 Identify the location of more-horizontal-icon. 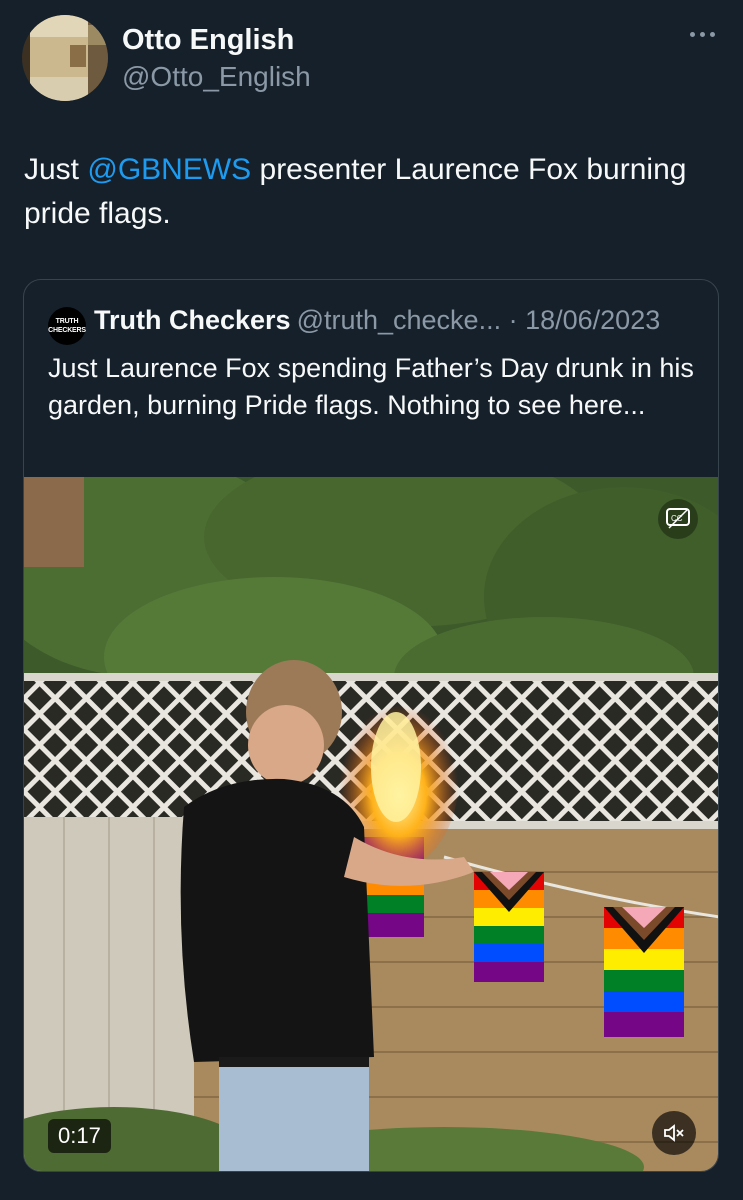
(702, 34).